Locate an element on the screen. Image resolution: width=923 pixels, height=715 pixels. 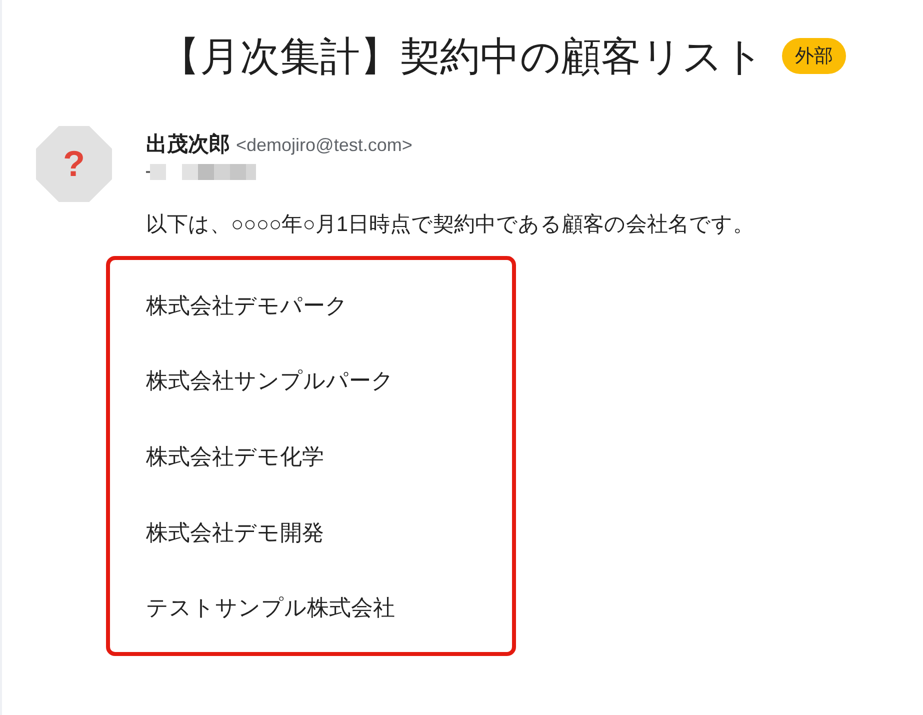
external-label: 外部 is located at coordinates (814, 56).